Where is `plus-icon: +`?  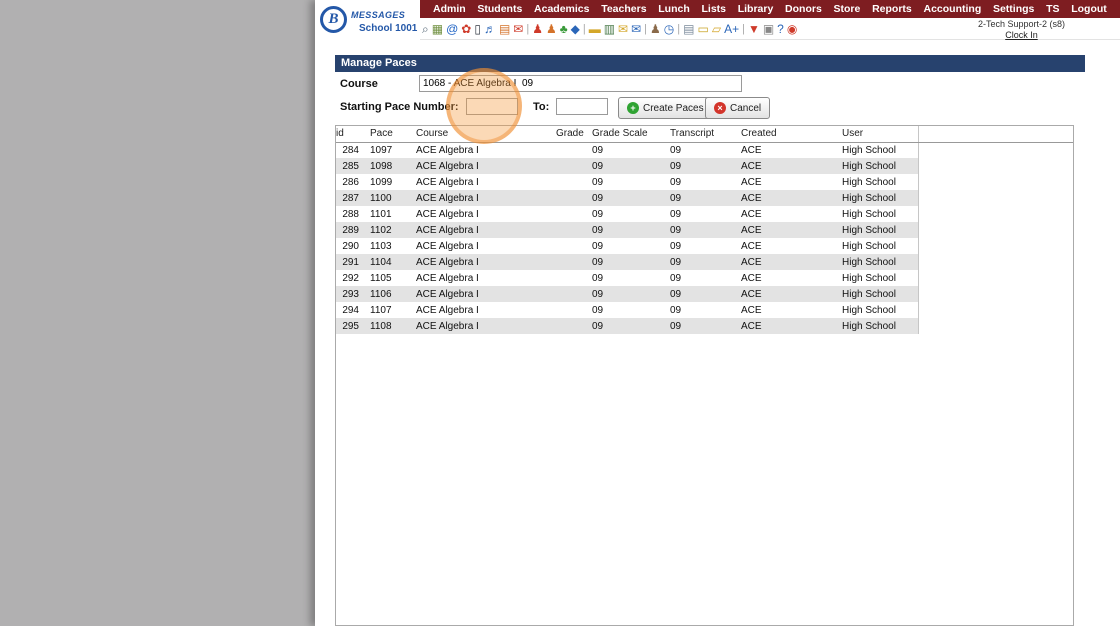 plus-icon: + is located at coordinates (633, 108).